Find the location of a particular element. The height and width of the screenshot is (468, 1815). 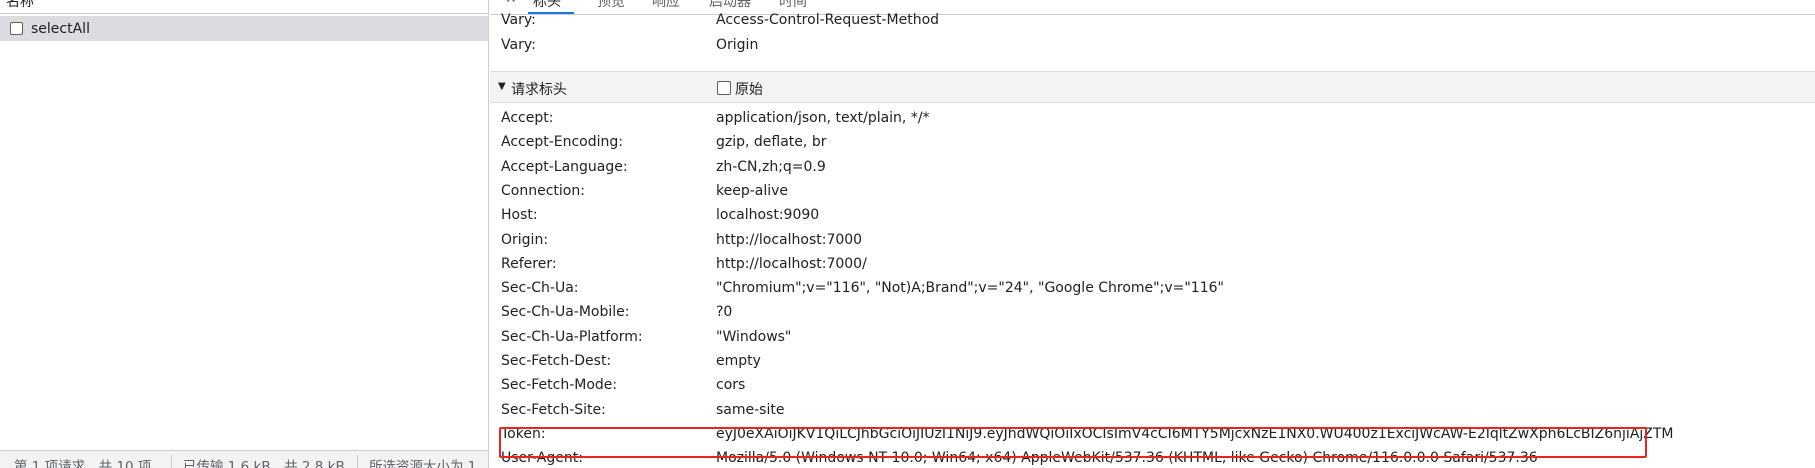

header-row: Sec-Ch-Ua-Platform: "Windows" is located at coordinates (1152, 337).